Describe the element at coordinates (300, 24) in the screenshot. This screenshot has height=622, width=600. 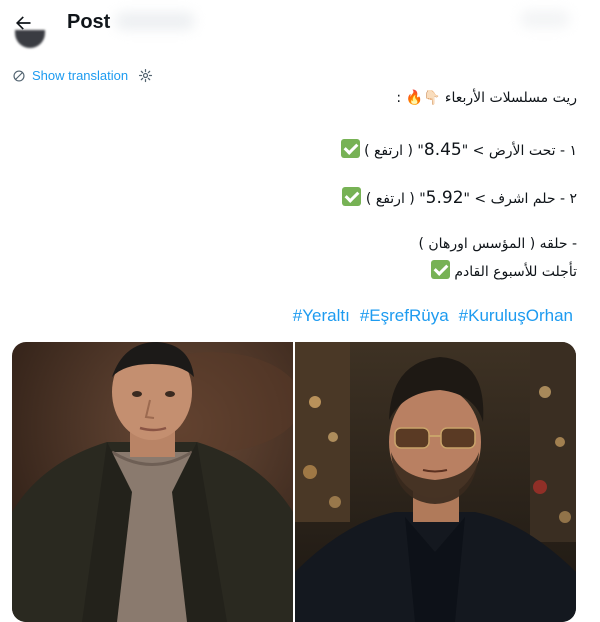
I see `top-header: Post` at that location.